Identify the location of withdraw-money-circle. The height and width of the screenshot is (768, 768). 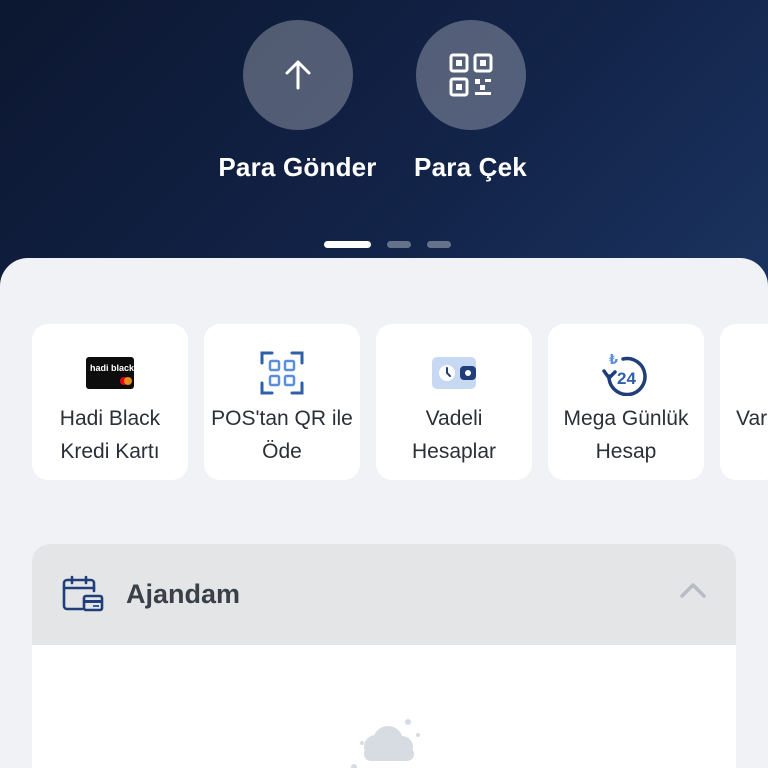
(470, 75).